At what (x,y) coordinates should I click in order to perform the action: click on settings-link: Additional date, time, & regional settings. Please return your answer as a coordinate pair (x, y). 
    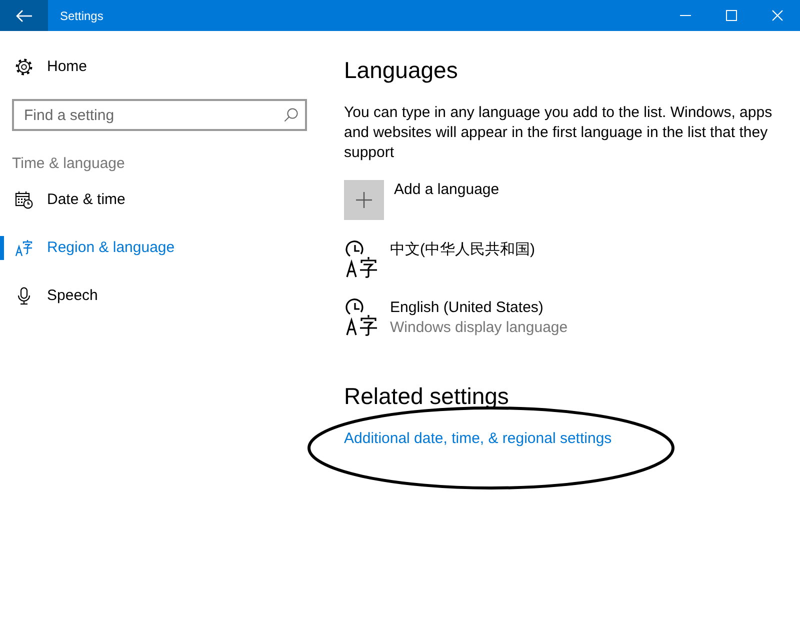
    Looking at the image, I should click on (478, 439).